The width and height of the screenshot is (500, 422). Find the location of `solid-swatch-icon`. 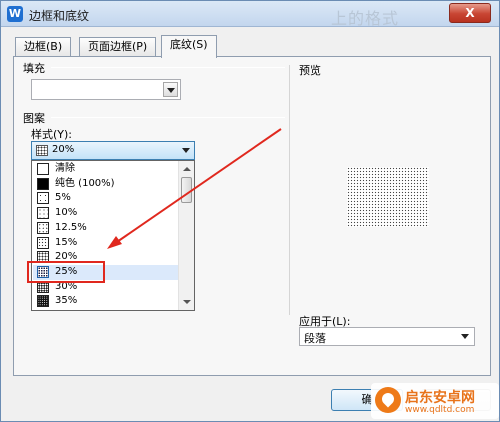

solid-swatch-icon is located at coordinates (43, 183).